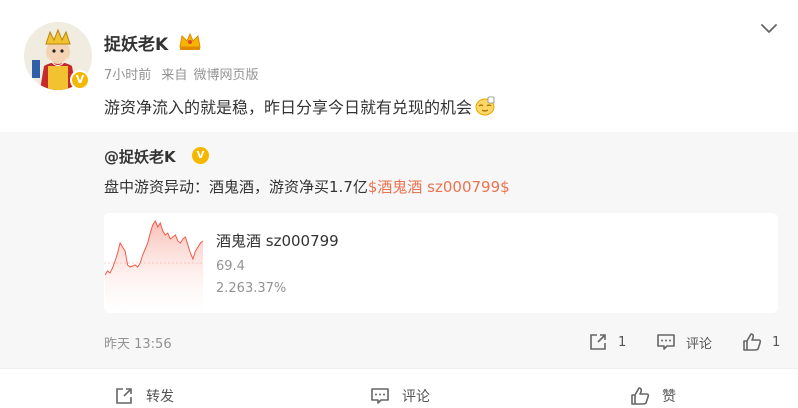  I want to click on post-body: 游资净流入的就是稳，昨日分享今日就有兑现的机会, so click(288, 107).